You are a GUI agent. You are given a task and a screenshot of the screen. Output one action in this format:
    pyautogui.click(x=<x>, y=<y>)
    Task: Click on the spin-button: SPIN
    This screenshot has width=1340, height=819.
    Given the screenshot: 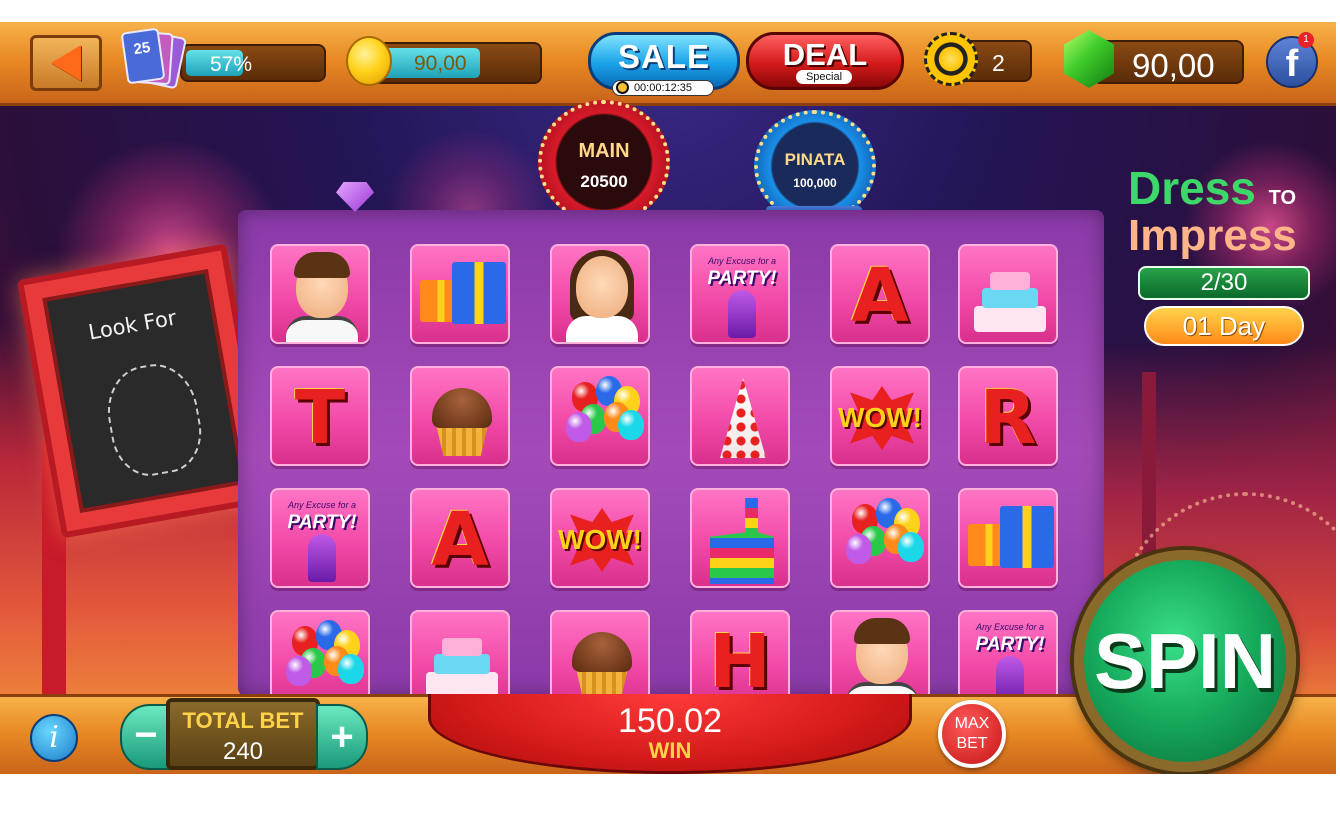 What is the action you would take?
    pyautogui.click(x=1185, y=661)
    